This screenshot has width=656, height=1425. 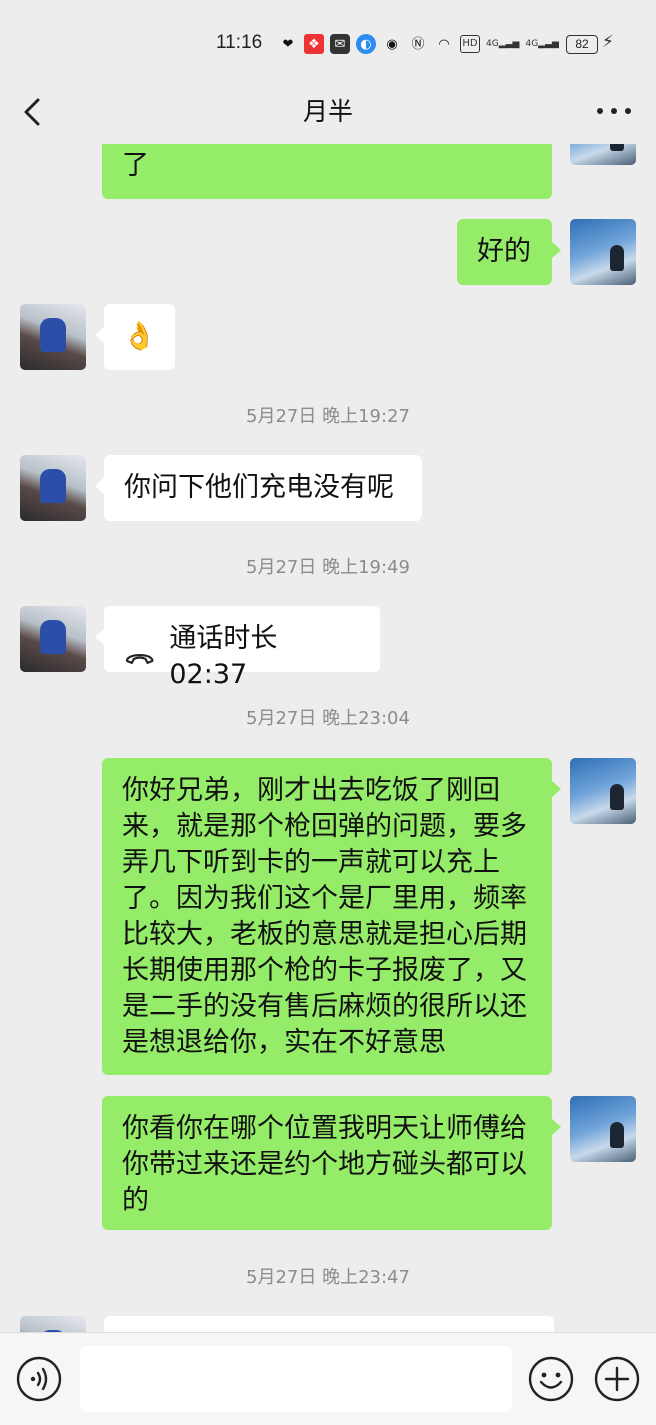 I want to click on status-bar: 11:16 ❤ ❖ ✉ ◐ ◉ Ⓝ ◠ HD 4G ▂▃▅ 4G ▂▃▅ 82 ⚡, so click(x=328, y=40).